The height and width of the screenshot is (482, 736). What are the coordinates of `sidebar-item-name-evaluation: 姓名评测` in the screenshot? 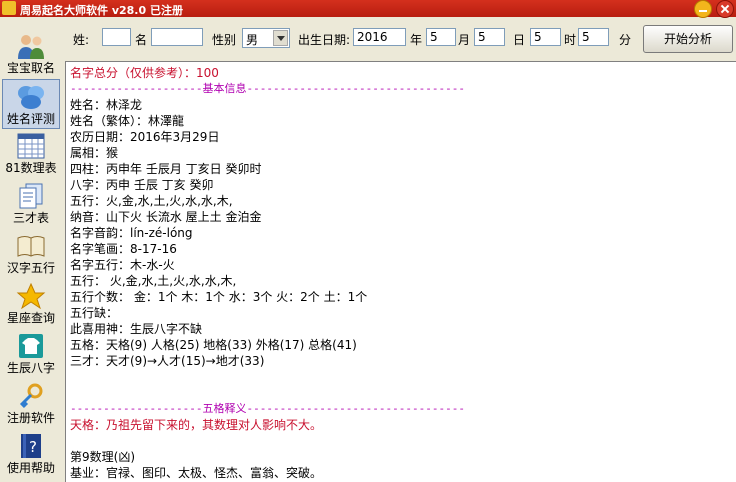 It's located at (31, 104).